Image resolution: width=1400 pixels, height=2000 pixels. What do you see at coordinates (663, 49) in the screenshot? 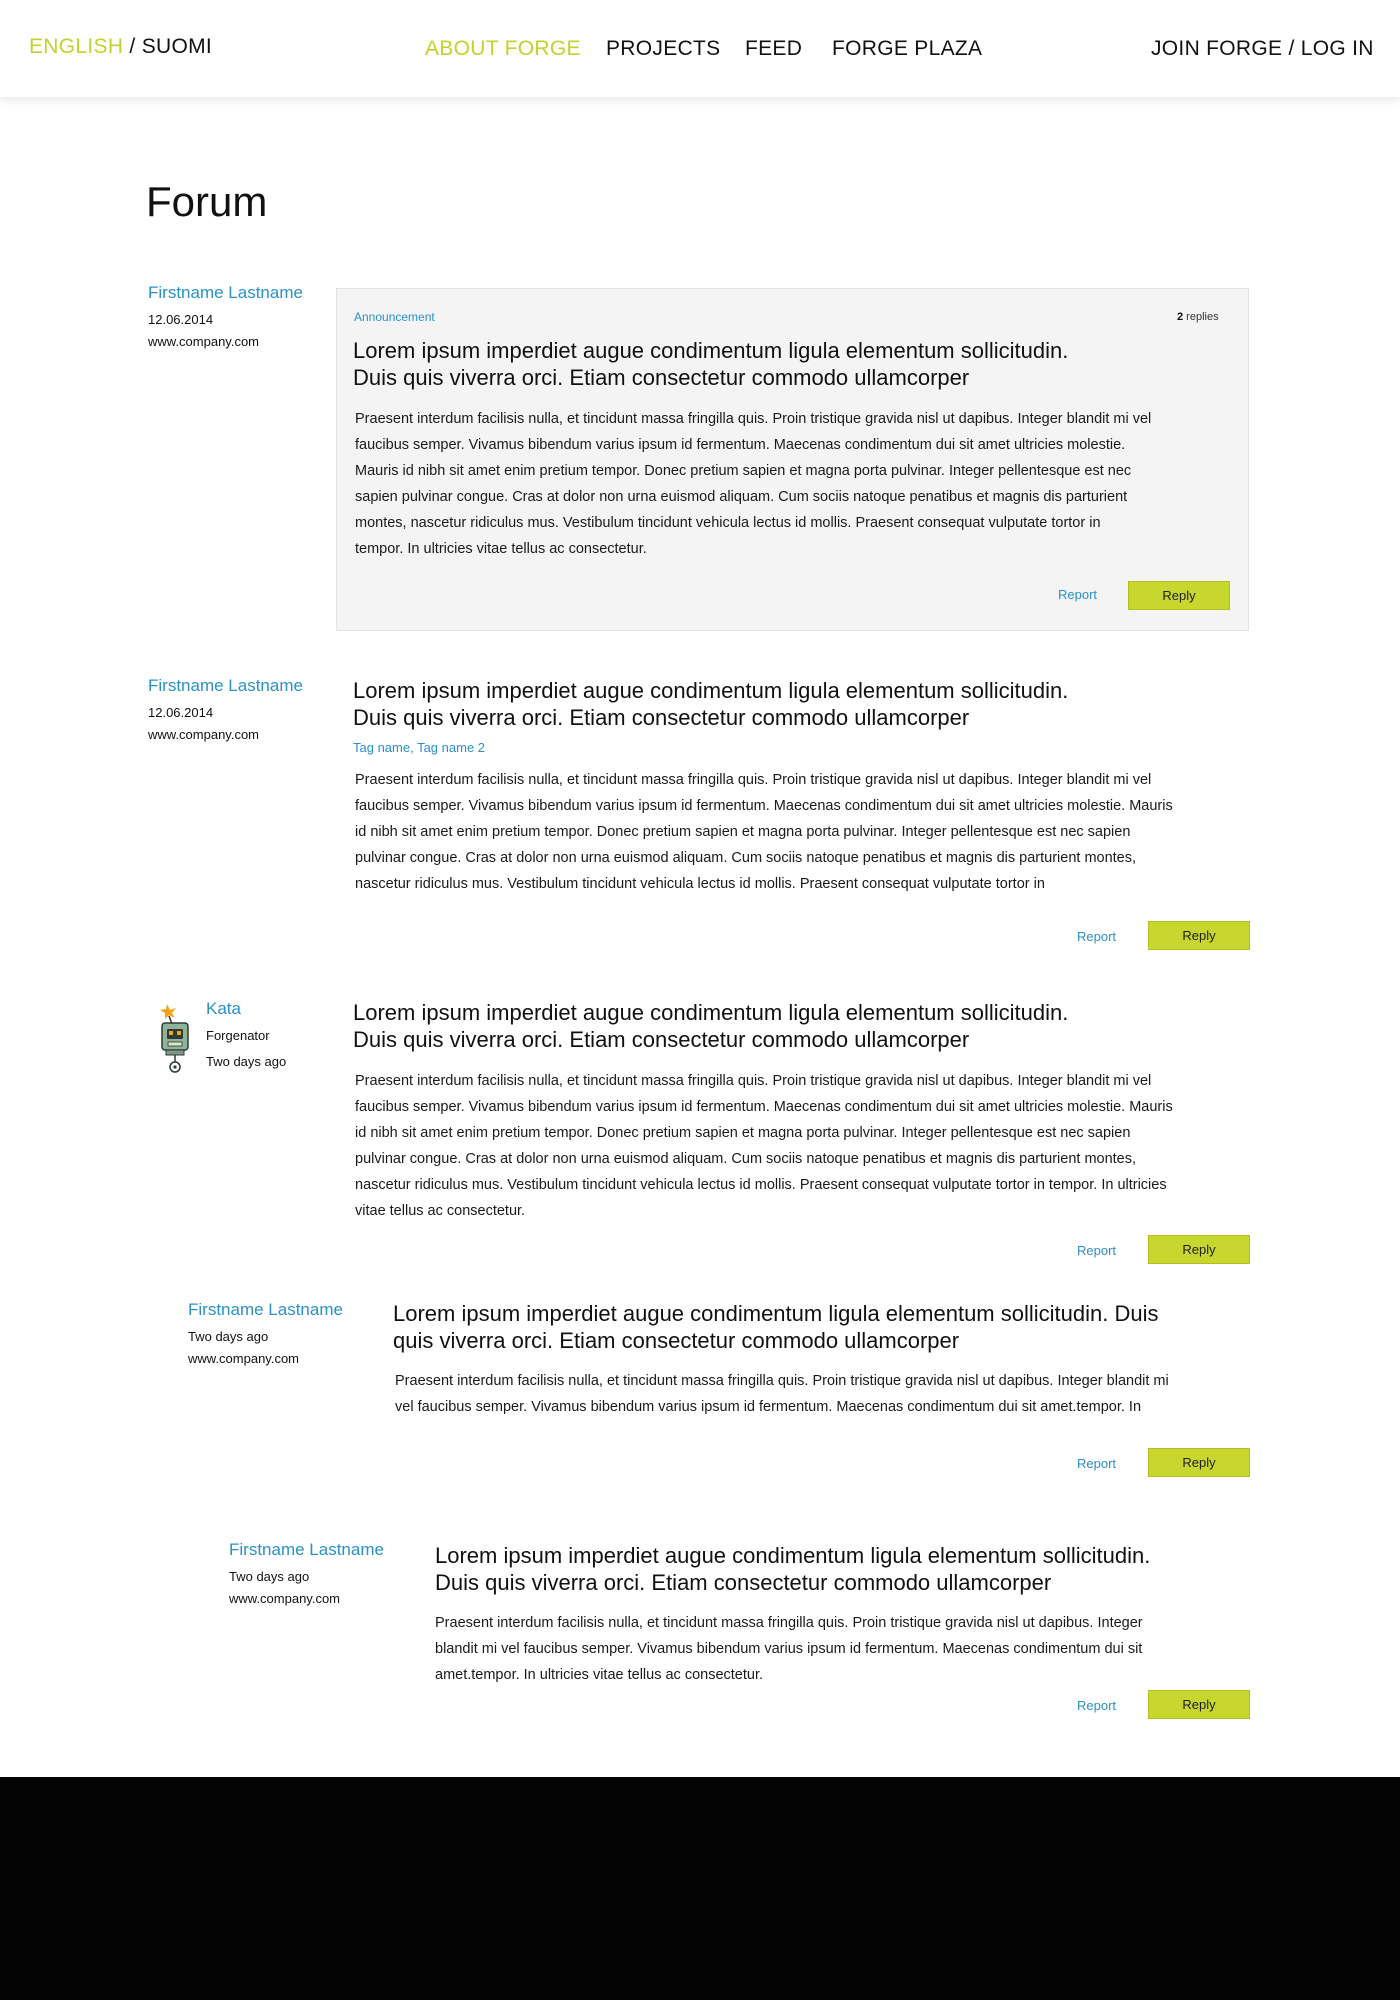
I see `nav-projects: PROJECTS` at bounding box center [663, 49].